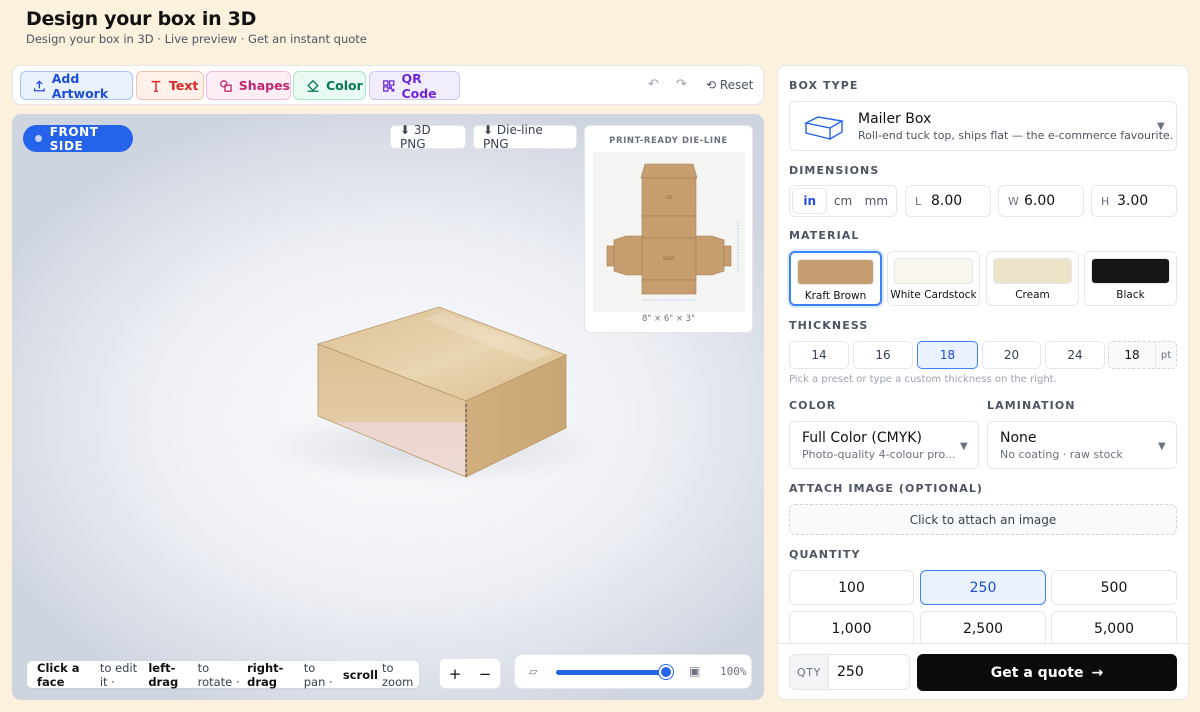  Describe the element at coordinates (313, 85) in the screenshot. I see `paint-bucket-icon` at that location.